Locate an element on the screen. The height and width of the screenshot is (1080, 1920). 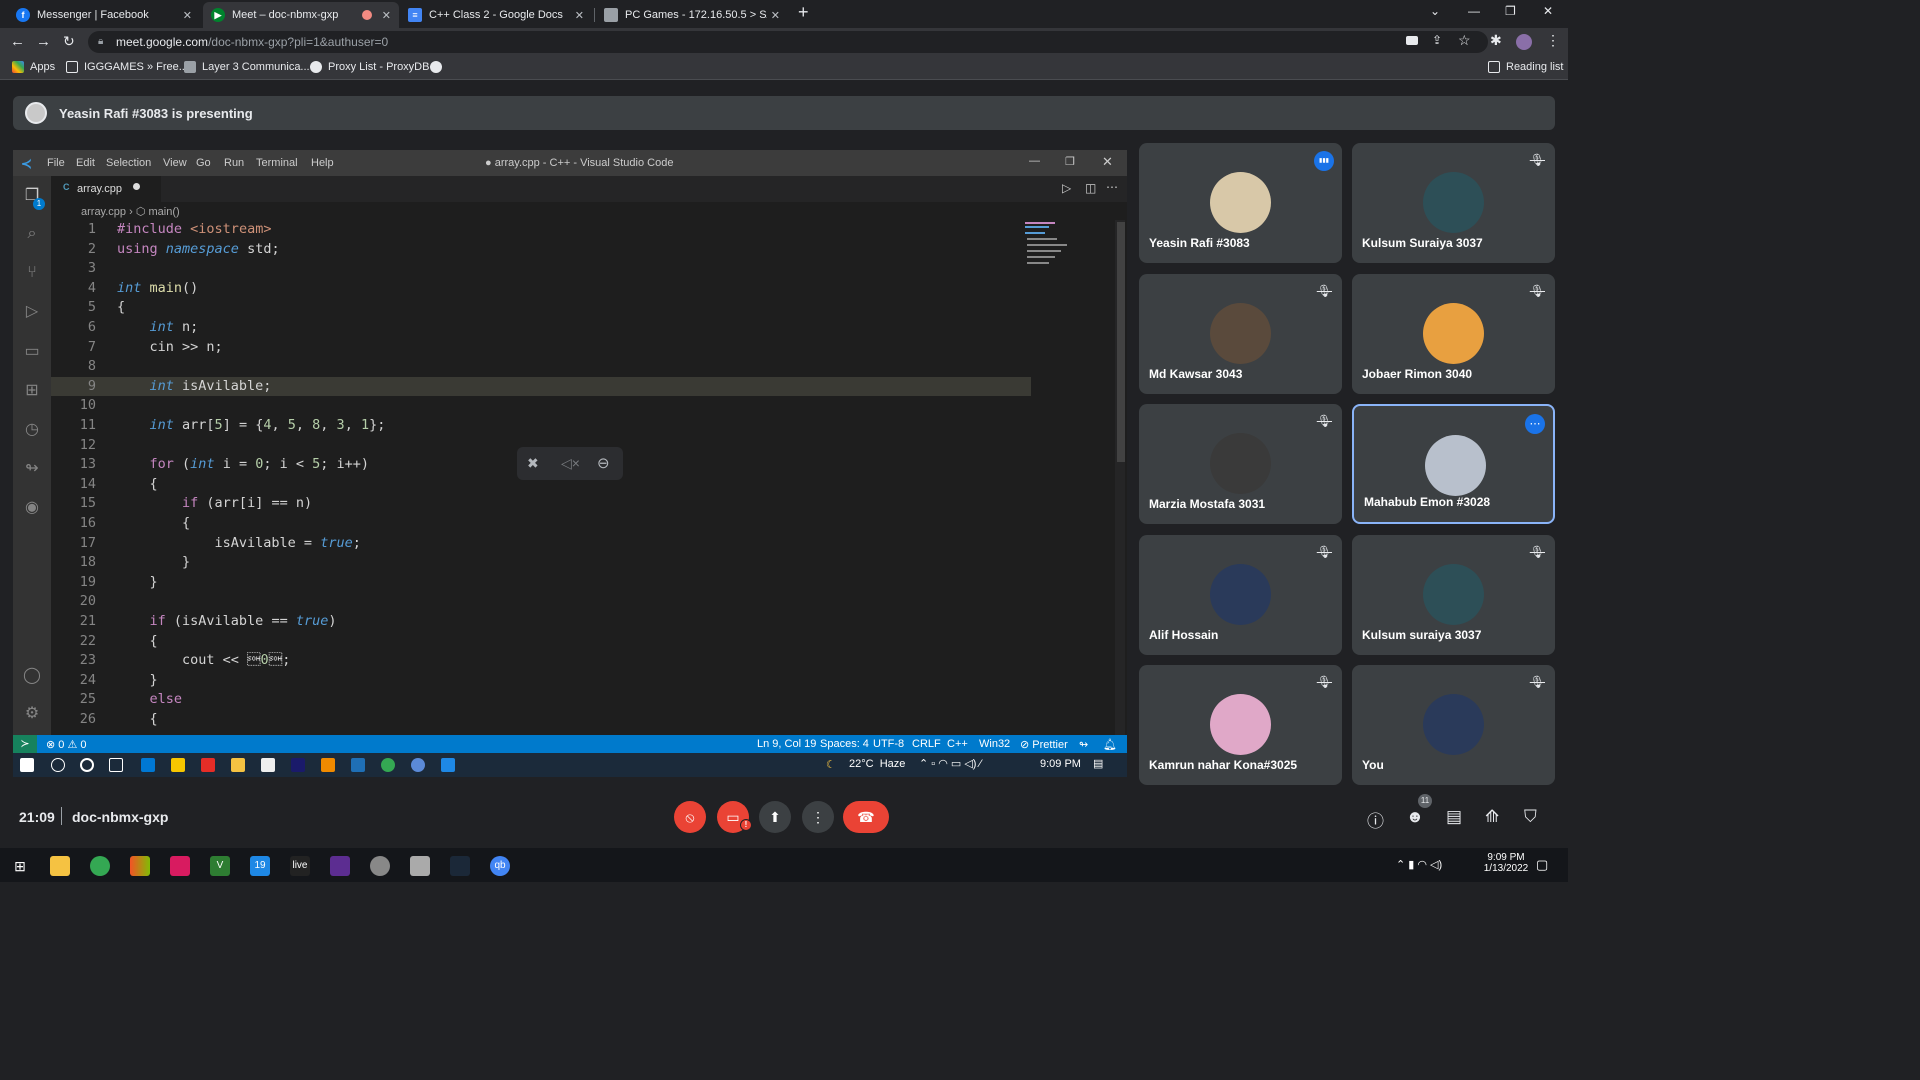
code-line: 6 int n; is located at coordinates (541, 328).